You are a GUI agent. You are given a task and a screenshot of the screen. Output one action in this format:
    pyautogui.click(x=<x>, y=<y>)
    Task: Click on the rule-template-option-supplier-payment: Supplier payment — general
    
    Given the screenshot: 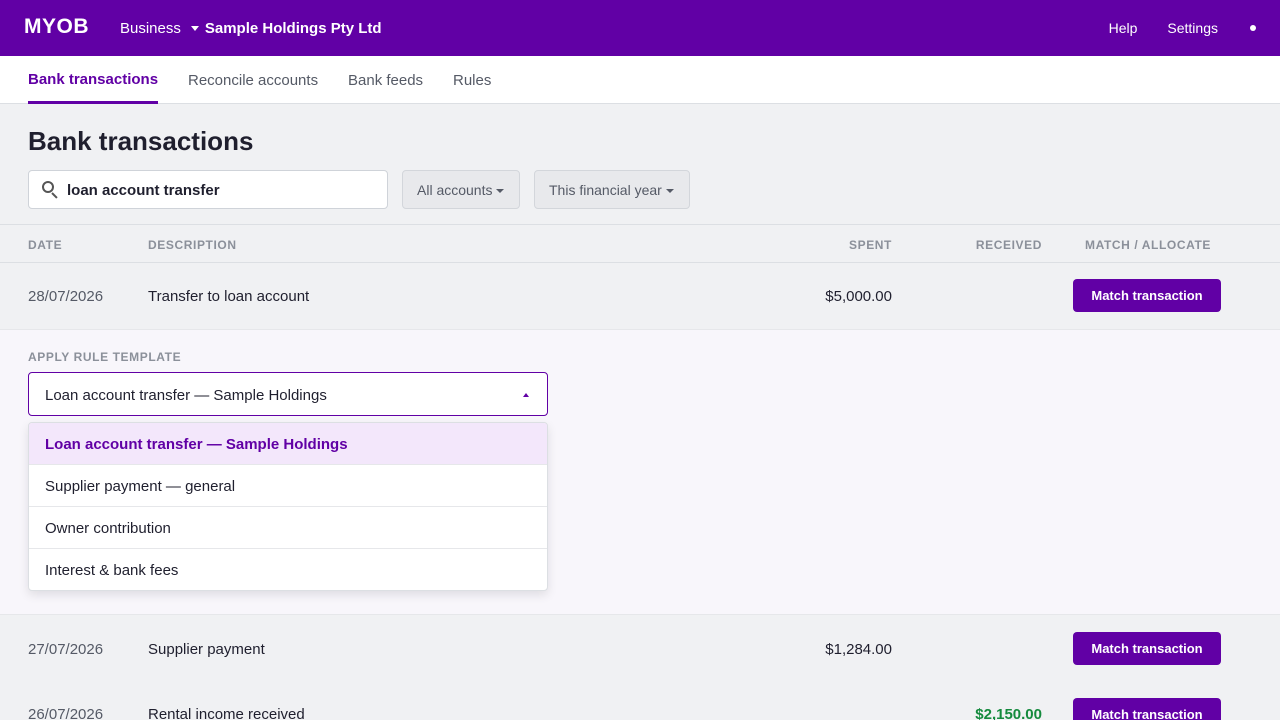 What is the action you would take?
    pyautogui.click(x=288, y=486)
    